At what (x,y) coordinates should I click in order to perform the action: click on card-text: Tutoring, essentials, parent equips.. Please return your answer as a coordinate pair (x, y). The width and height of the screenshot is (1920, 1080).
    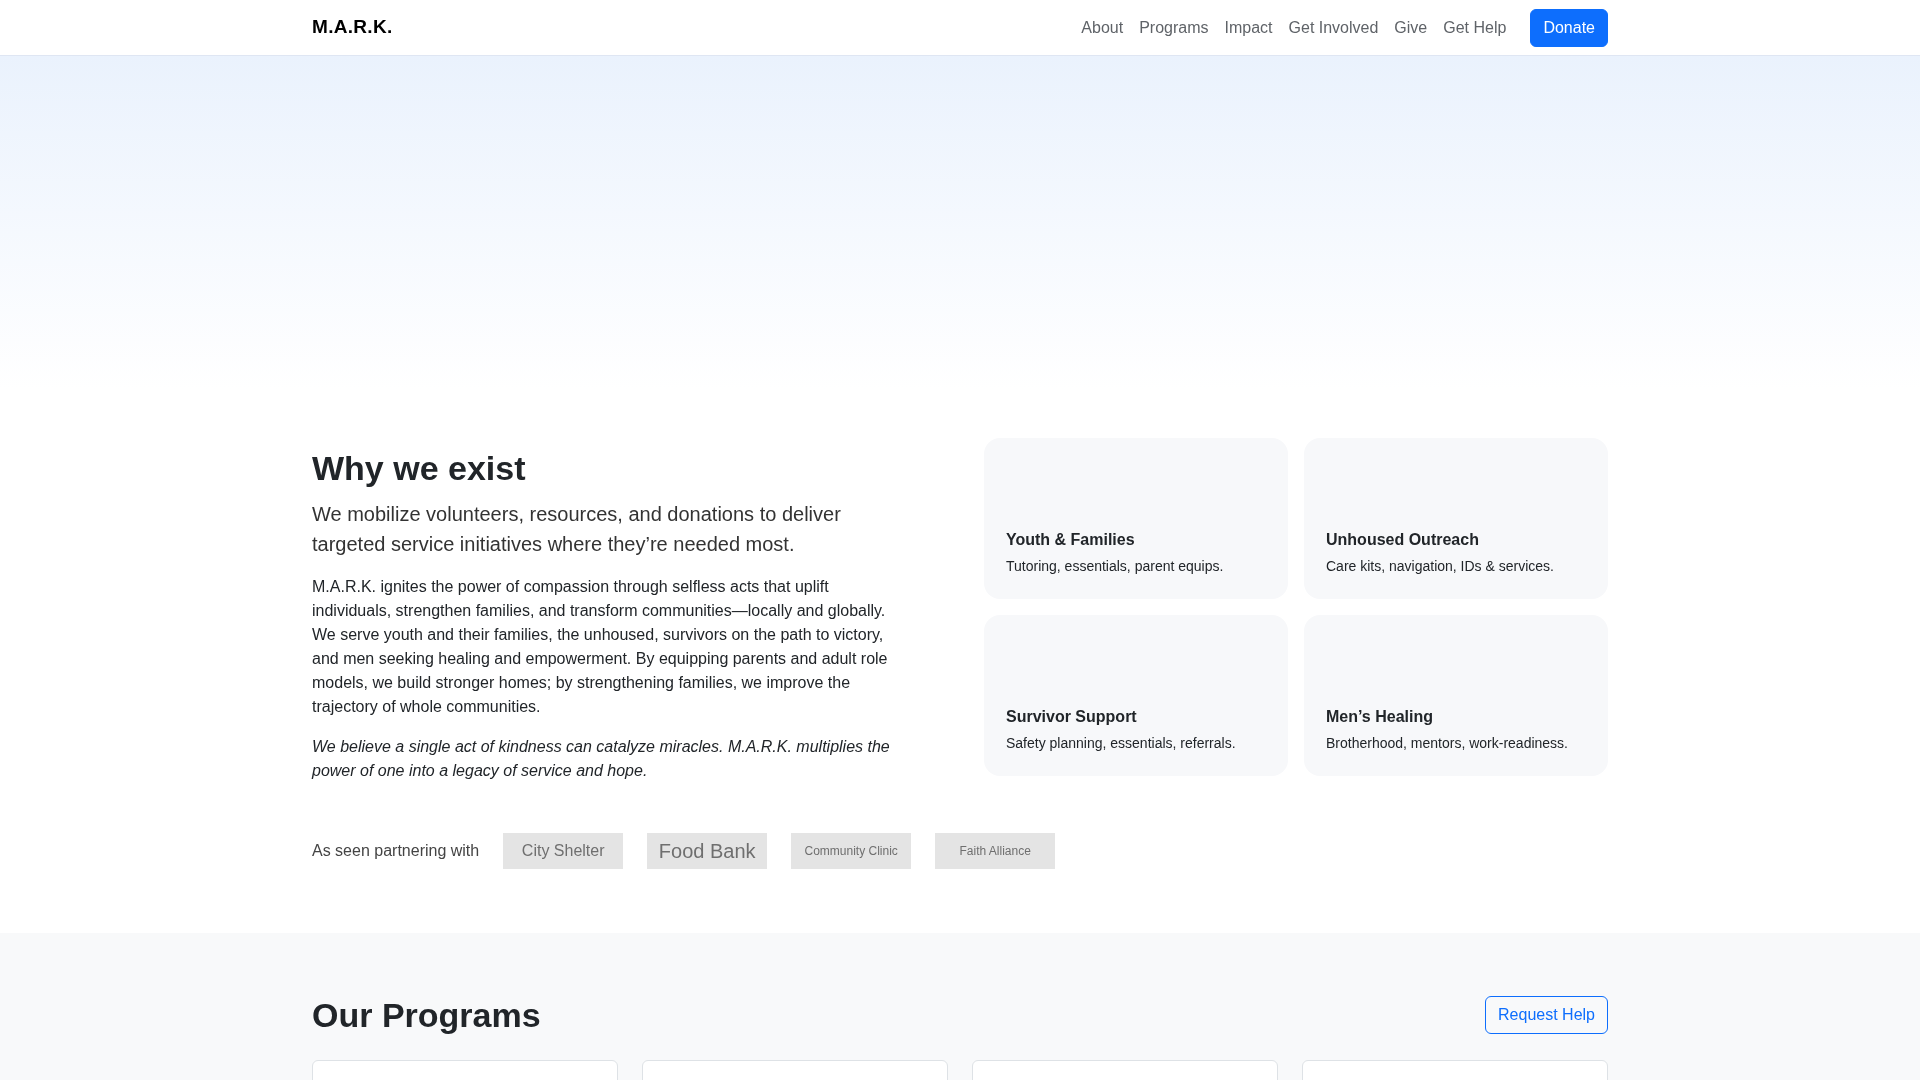
    Looking at the image, I should click on (1115, 566).